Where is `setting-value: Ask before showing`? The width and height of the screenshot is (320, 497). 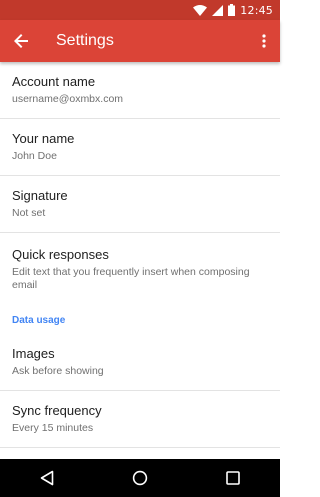
setting-value: Ask before showing is located at coordinates (58, 371).